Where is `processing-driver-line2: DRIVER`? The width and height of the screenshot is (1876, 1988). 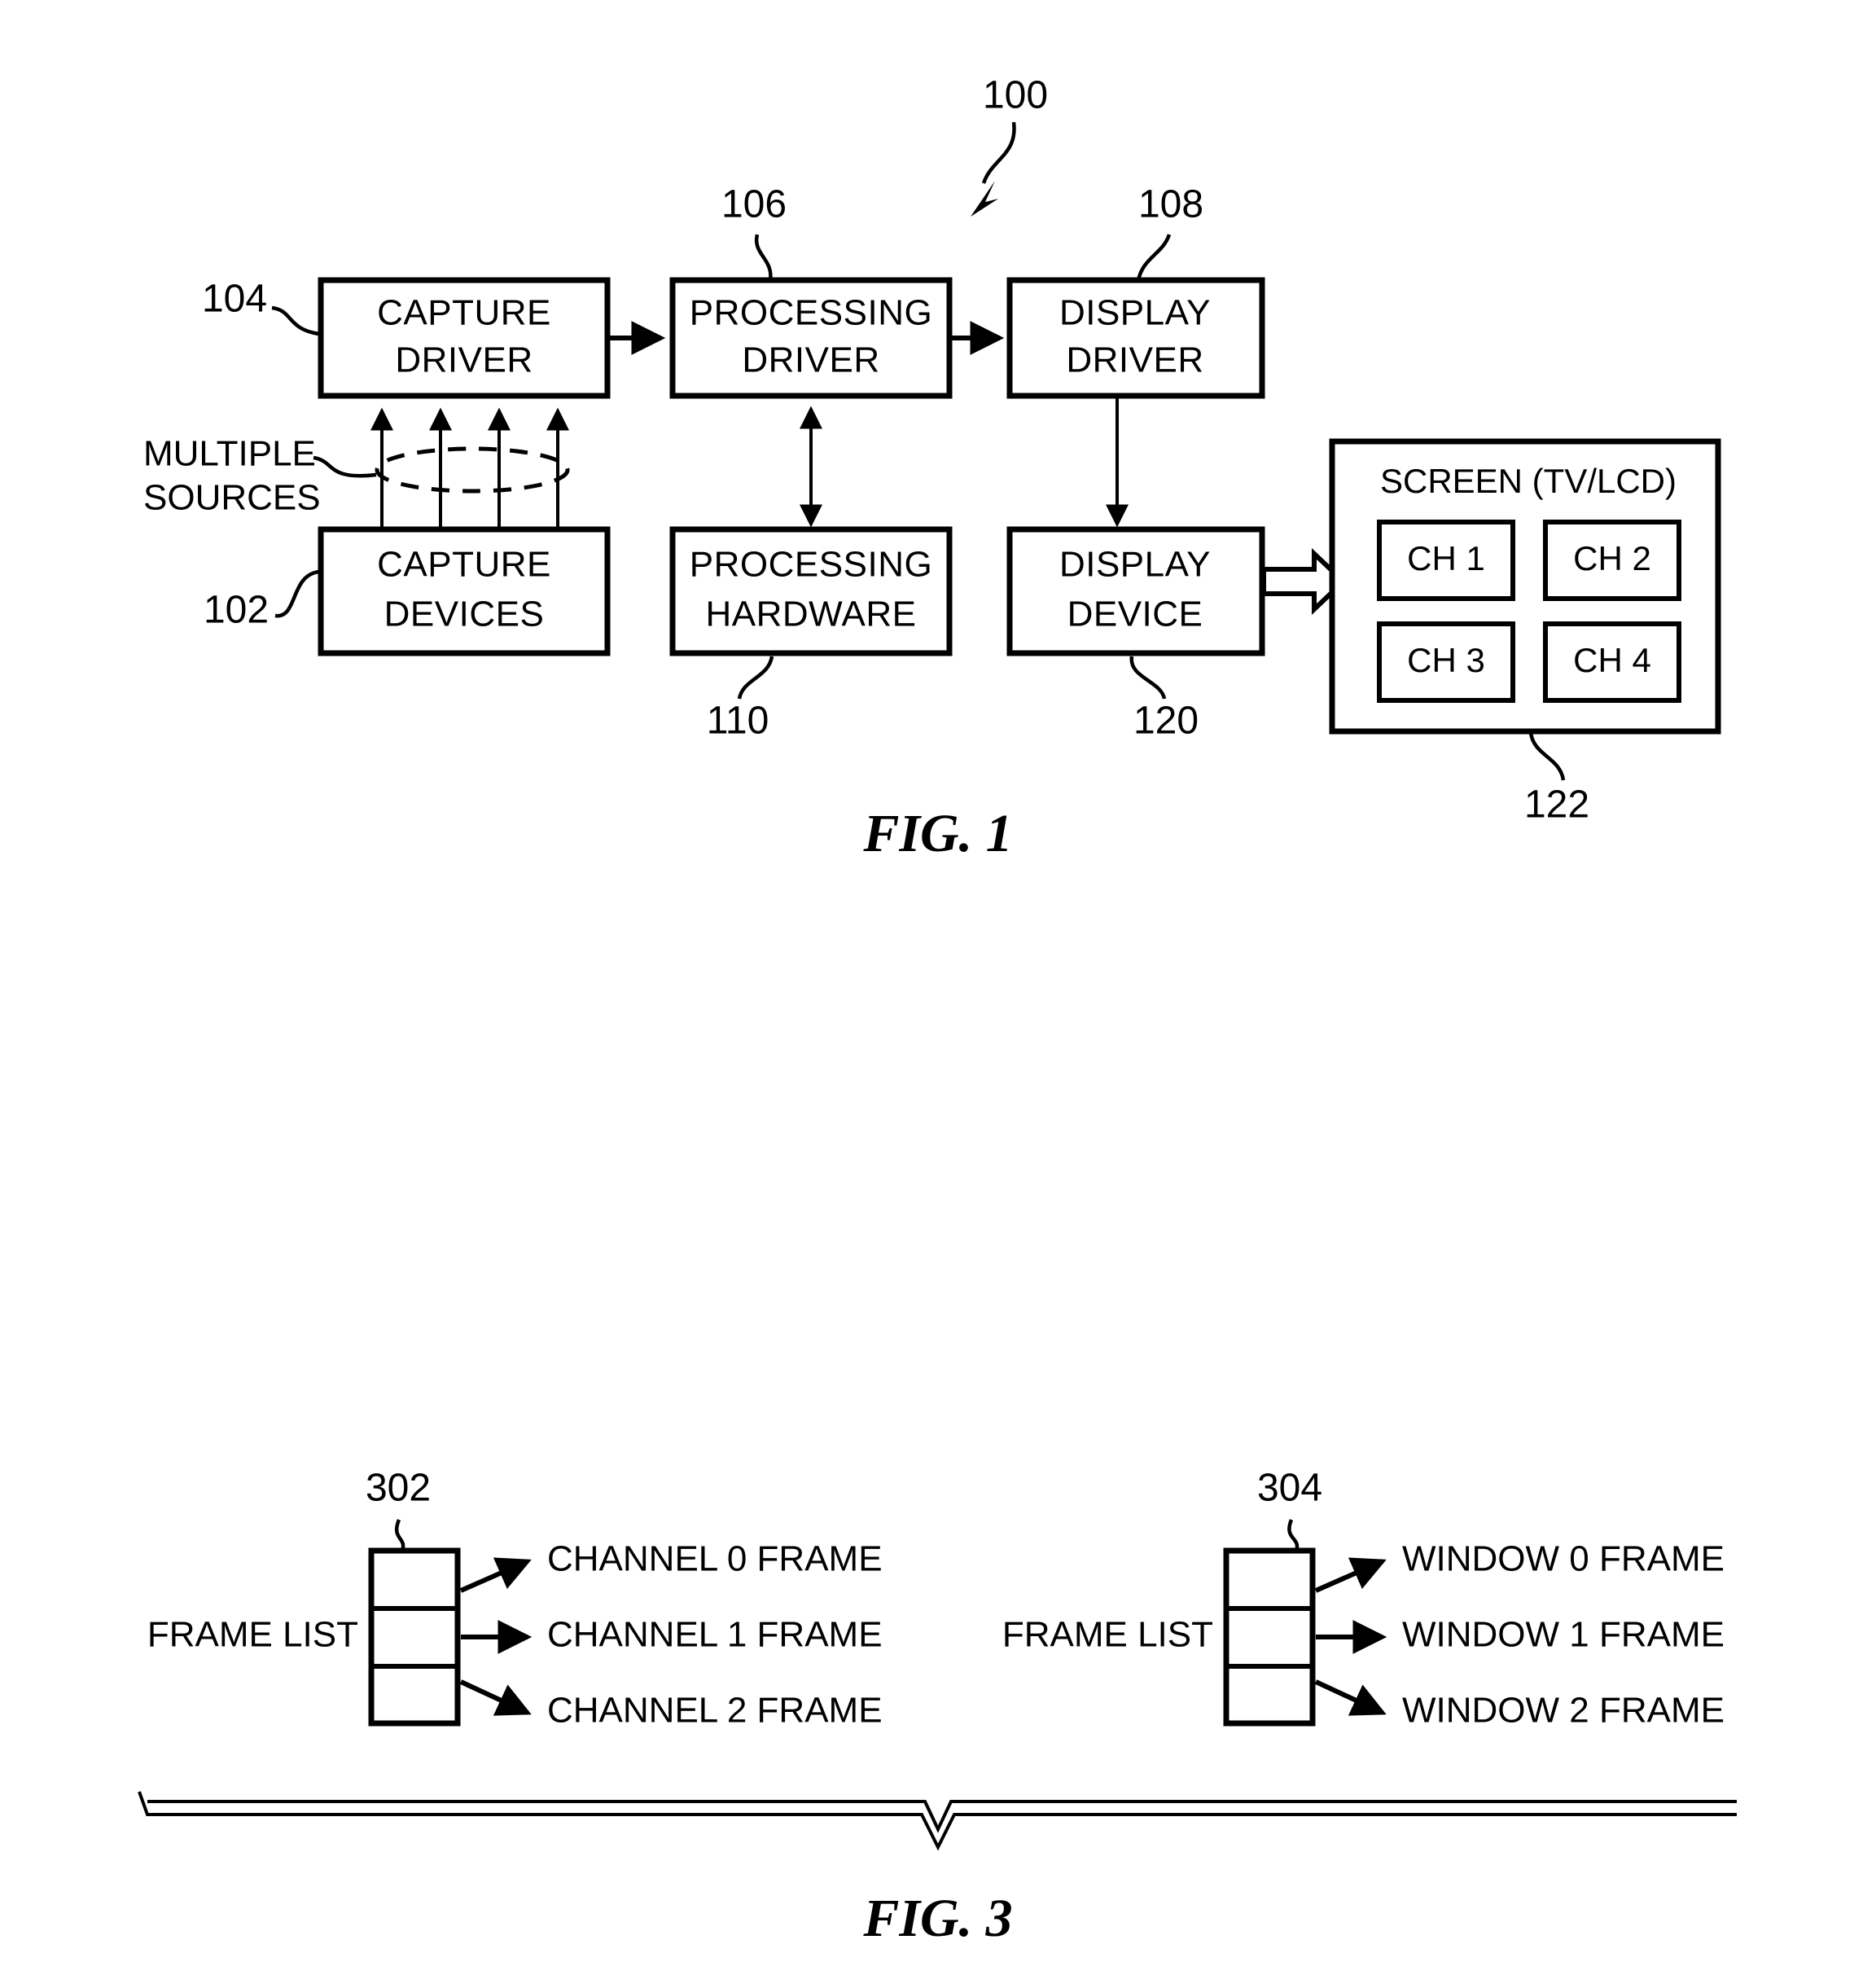
processing-driver-line2: DRIVER is located at coordinates (811, 360).